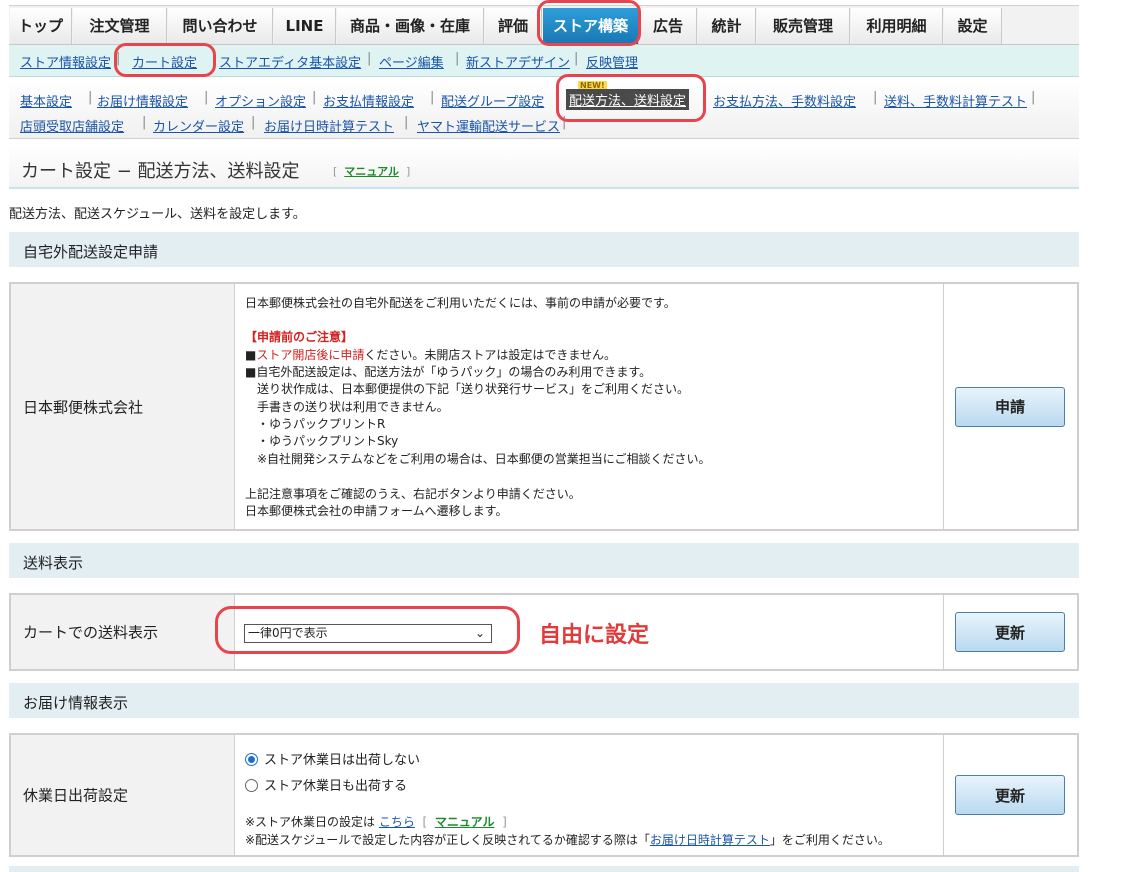 The image size is (1129, 872). What do you see at coordinates (488, 125) in the screenshot?
I see `cartnav-yamato: ヤマト運輸配送サービス` at bounding box center [488, 125].